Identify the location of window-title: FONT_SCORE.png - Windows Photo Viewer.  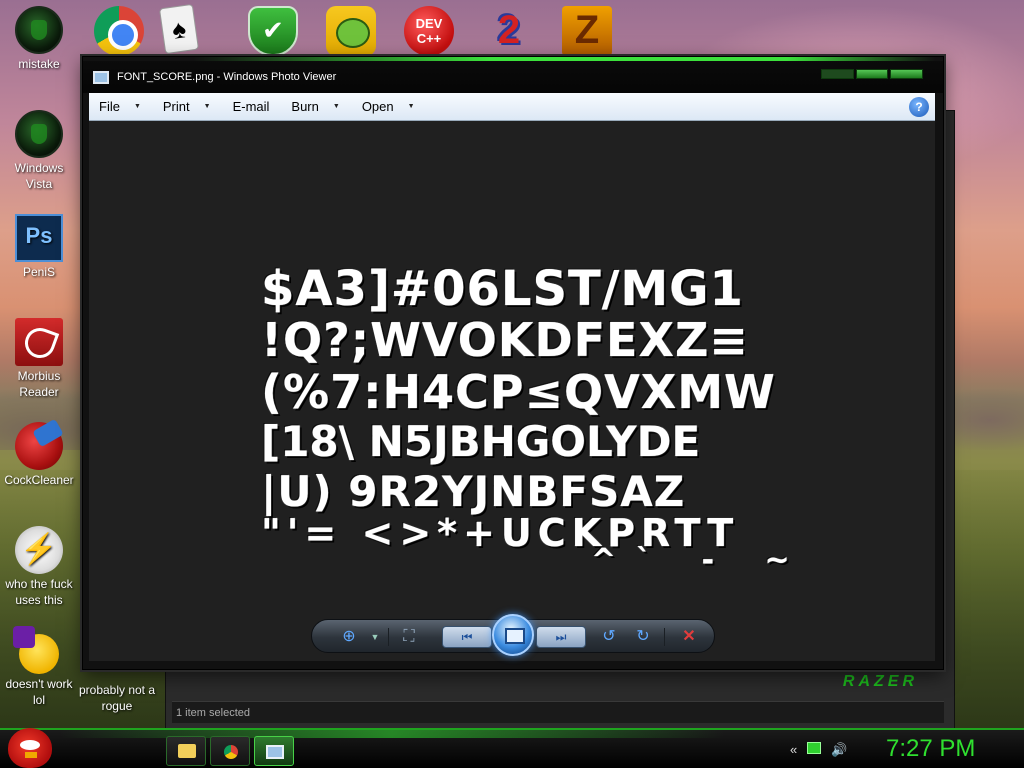
(227, 77).